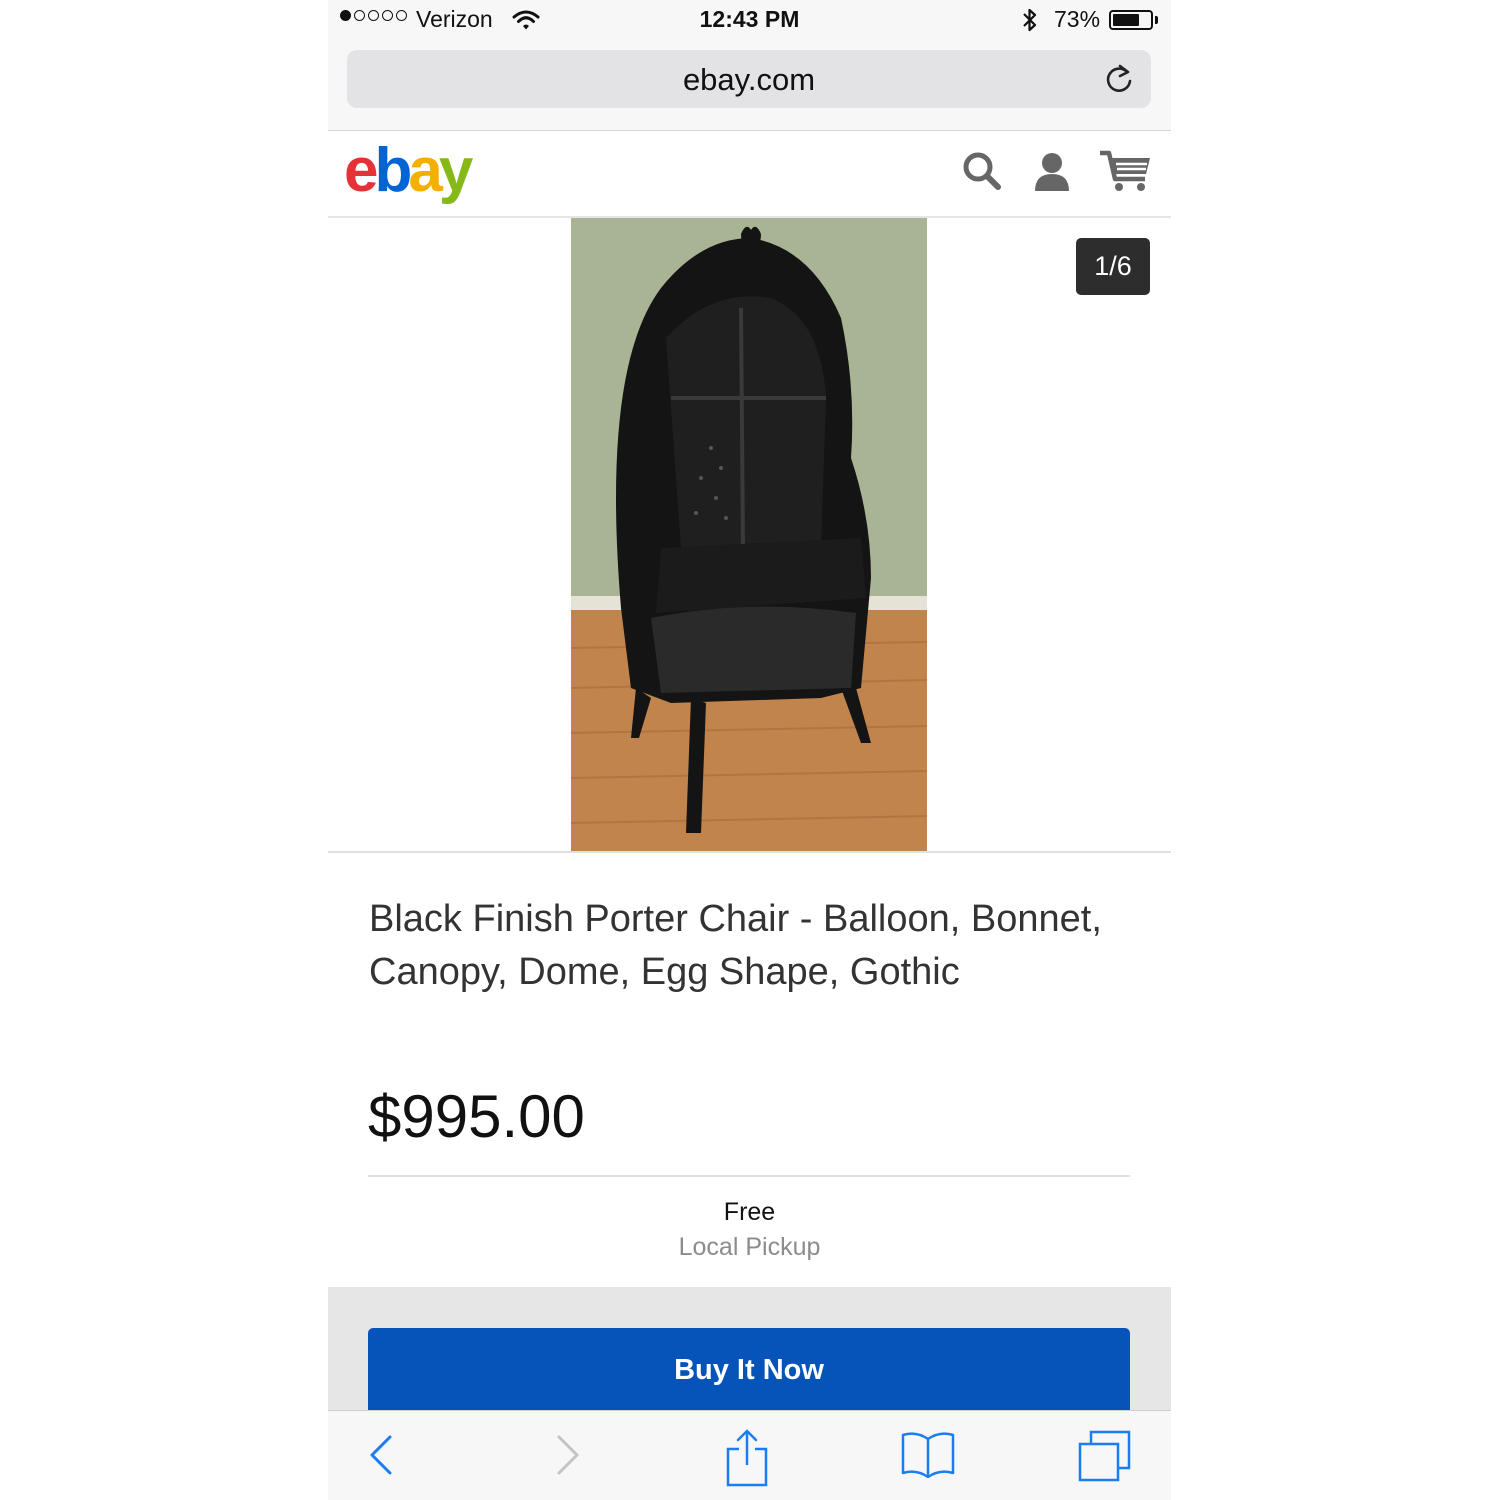 The width and height of the screenshot is (1500, 1500). What do you see at coordinates (749, 1212) in the screenshot?
I see `shipping-cost: Free` at bounding box center [749, 1212].